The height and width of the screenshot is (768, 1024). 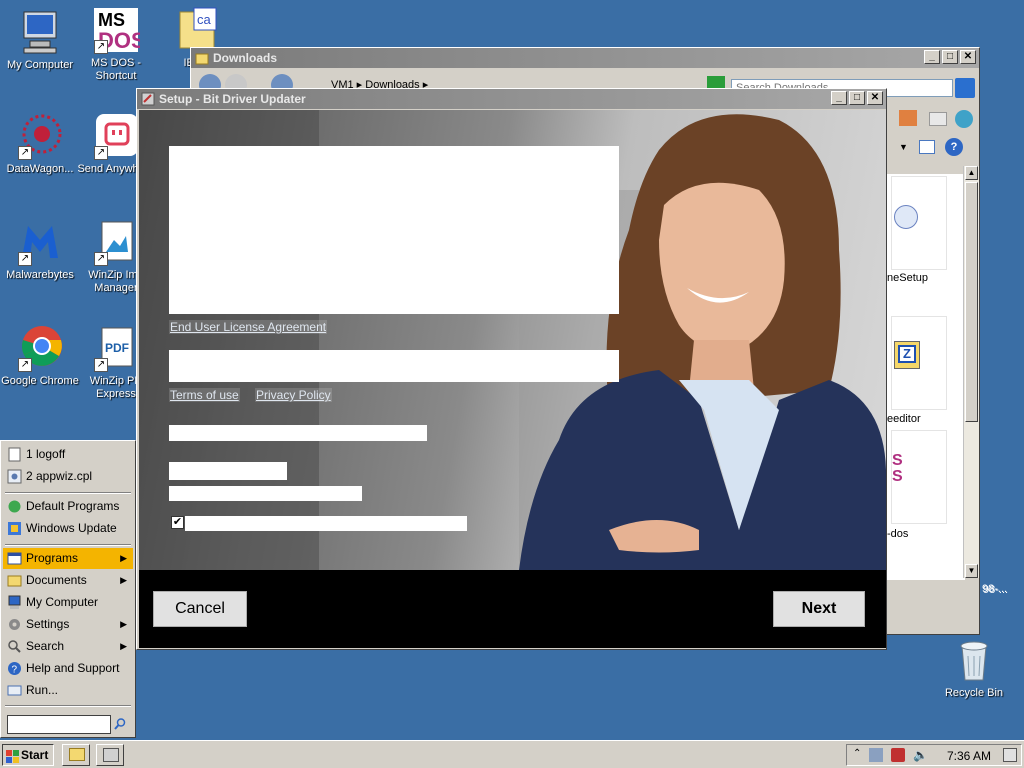 What do you see at coordinates (68, 558) in the screenshot?
I see `start-menu-programs: Programs ▶` at bounding box center [68, 558].